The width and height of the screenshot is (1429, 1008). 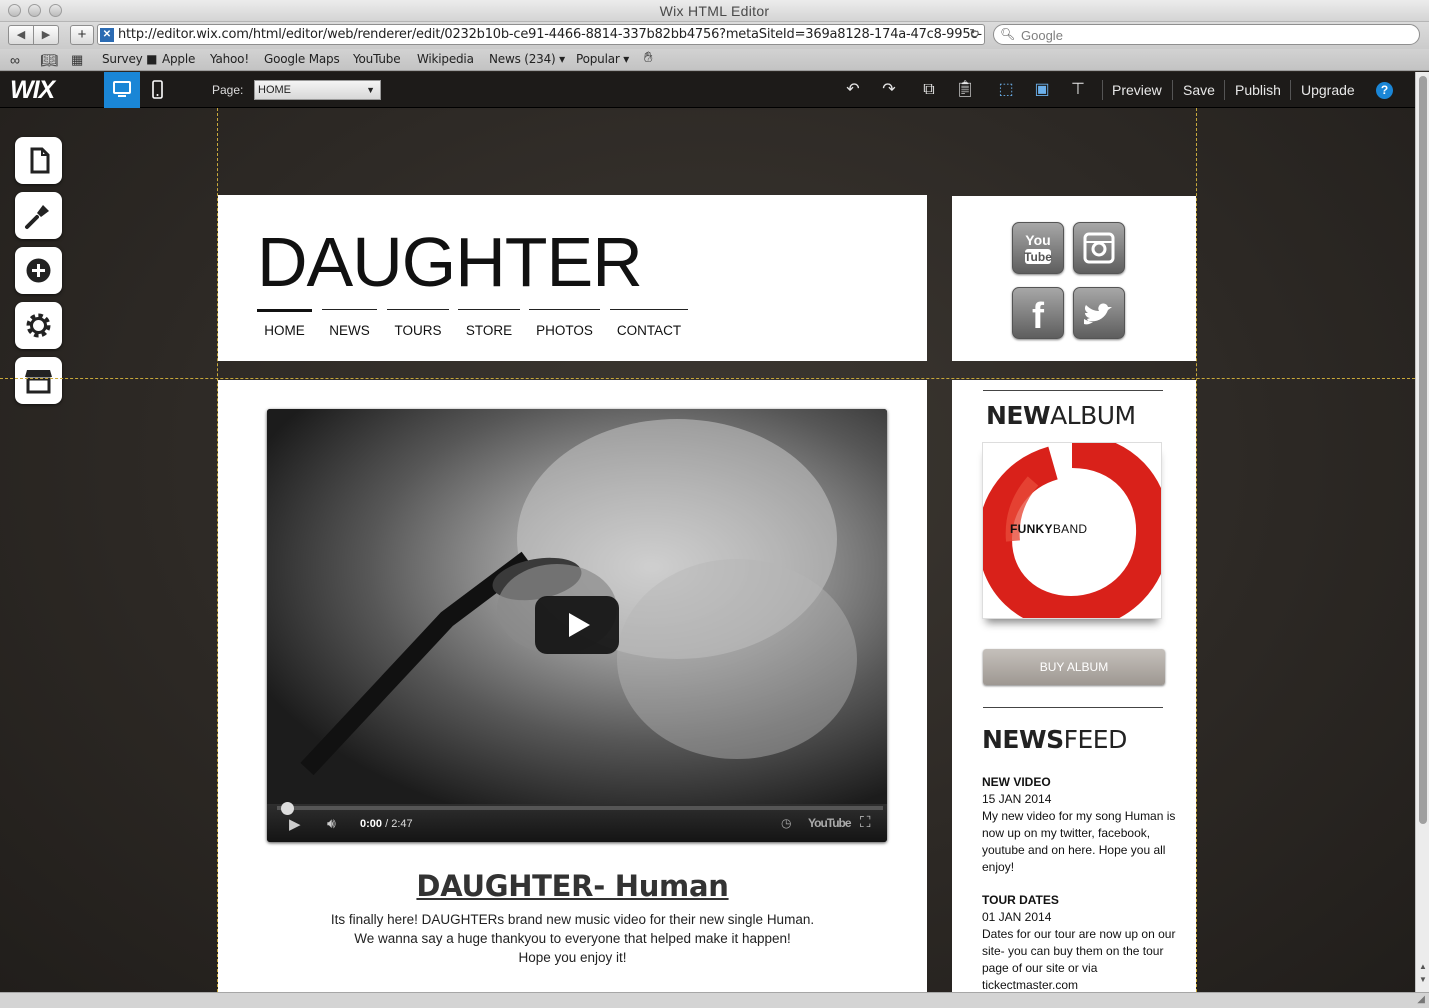 I want to click on scroll-up-icon: ▲, so click(x=1423, y=966).